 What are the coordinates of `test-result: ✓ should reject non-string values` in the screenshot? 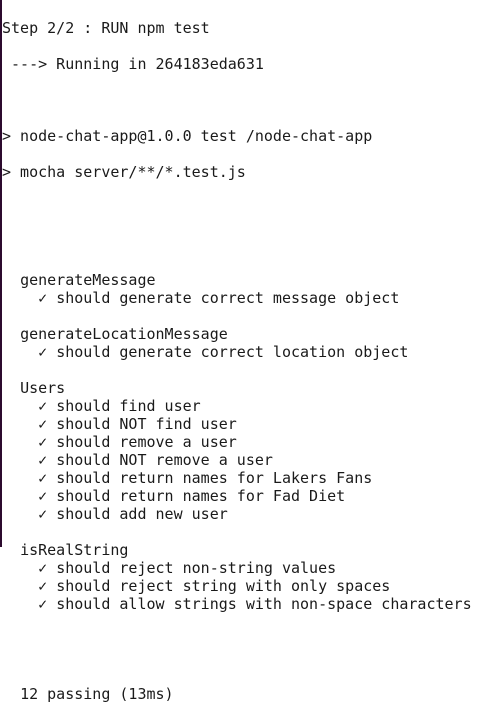 It's located at (237, 568).